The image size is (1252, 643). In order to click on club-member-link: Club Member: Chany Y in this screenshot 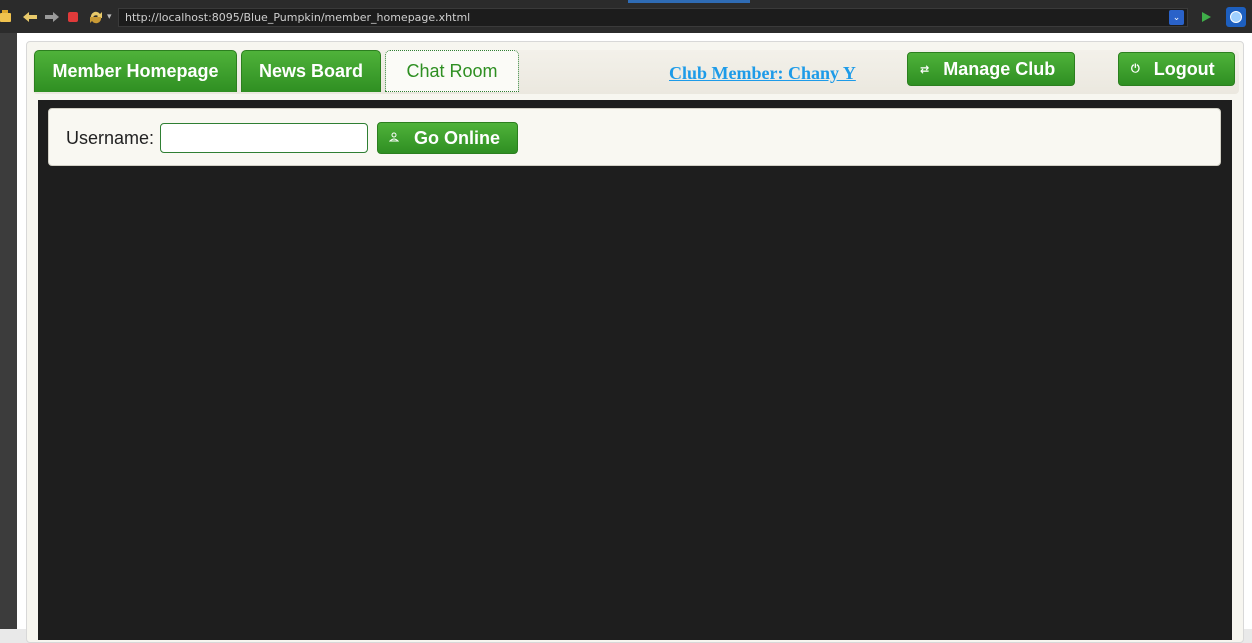, I will do `click(762, 73)`.